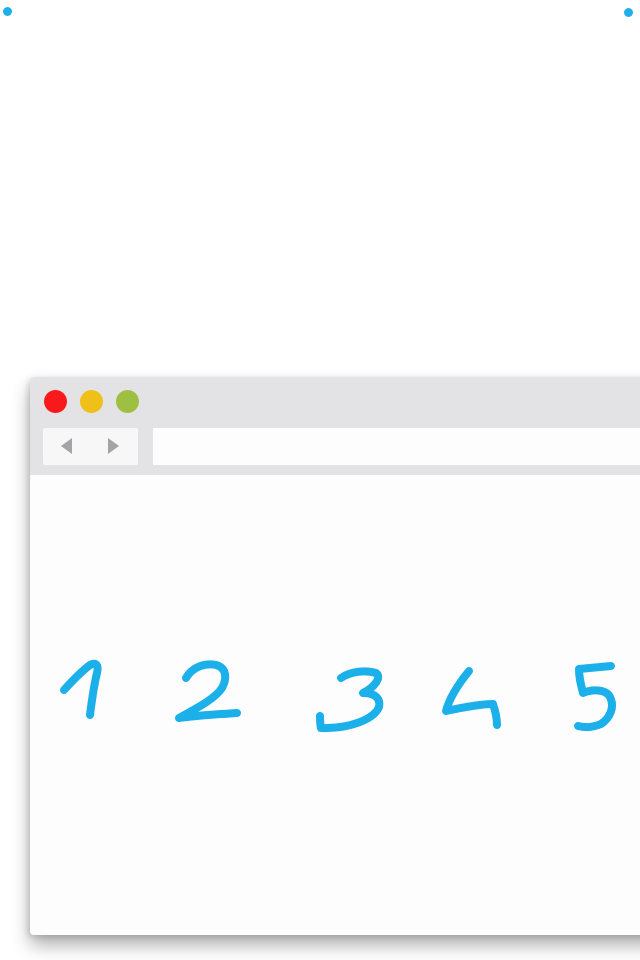 The height and width of the screenshot is (960, 640). Describe the element at coordinates (595, 697) in the screenshot. I see `digit-5-stroke` at that location.